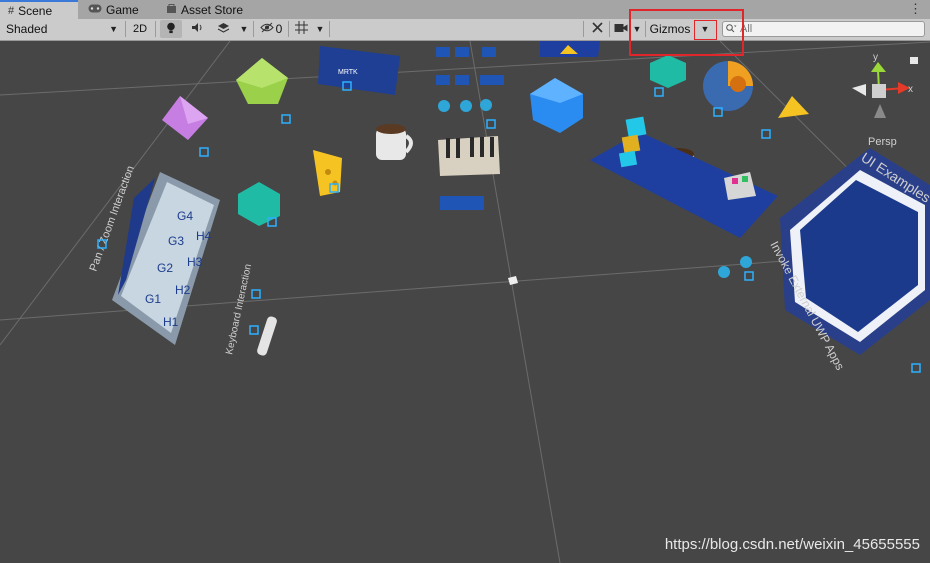 This screenshot has height=563, width=930. I want to click on pan-zoom-grid-panel: G4 G3 G2 G1 H4 H3 H2 H1, so click(166, 258).